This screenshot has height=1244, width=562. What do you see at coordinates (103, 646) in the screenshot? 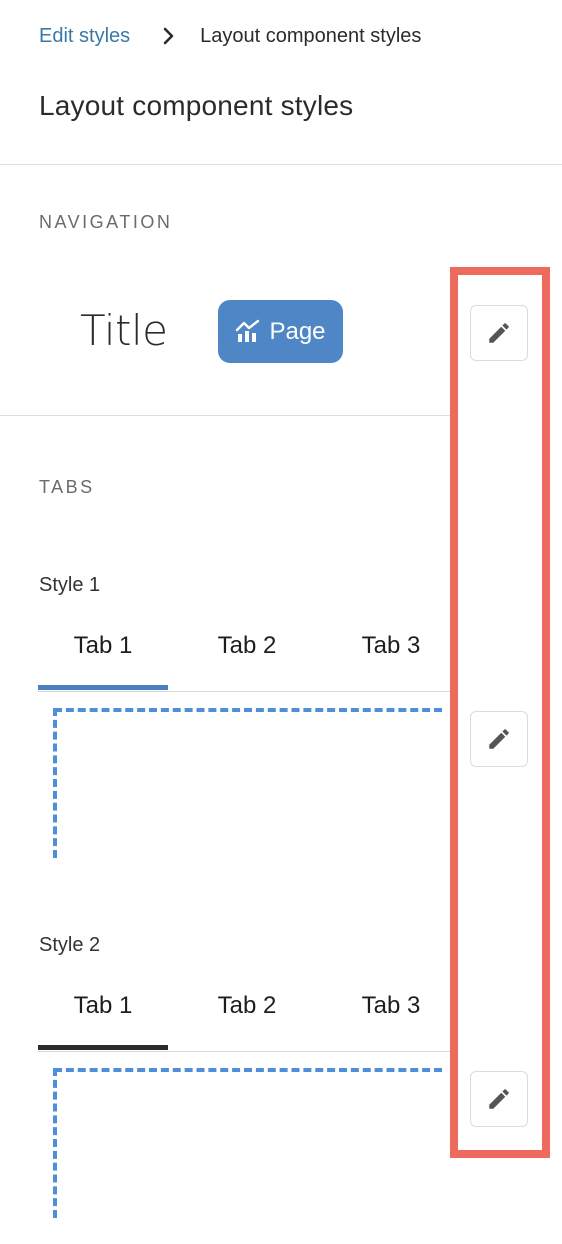
I see `tab-style-1-tab-1: Tab 1` at bounding box center [103, 646].